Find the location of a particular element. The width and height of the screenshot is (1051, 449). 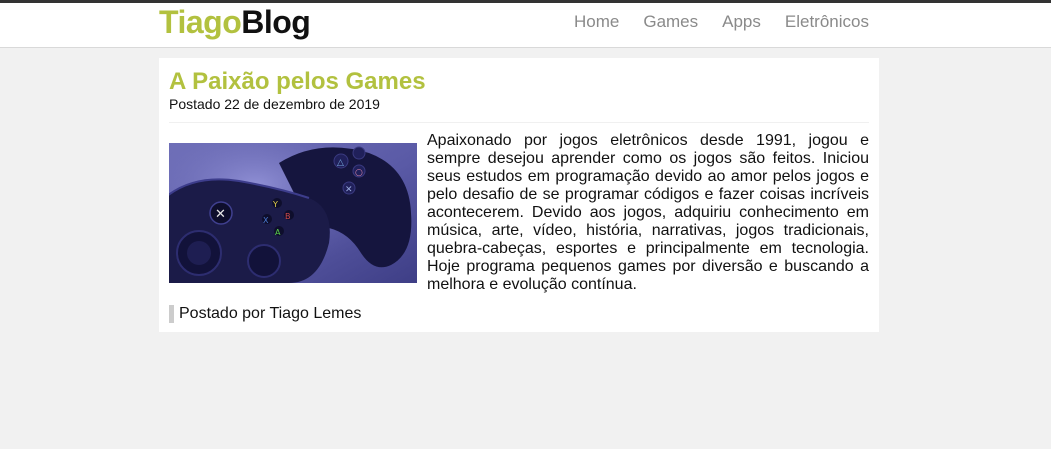

post-divider is located at coordinates (519, 122).